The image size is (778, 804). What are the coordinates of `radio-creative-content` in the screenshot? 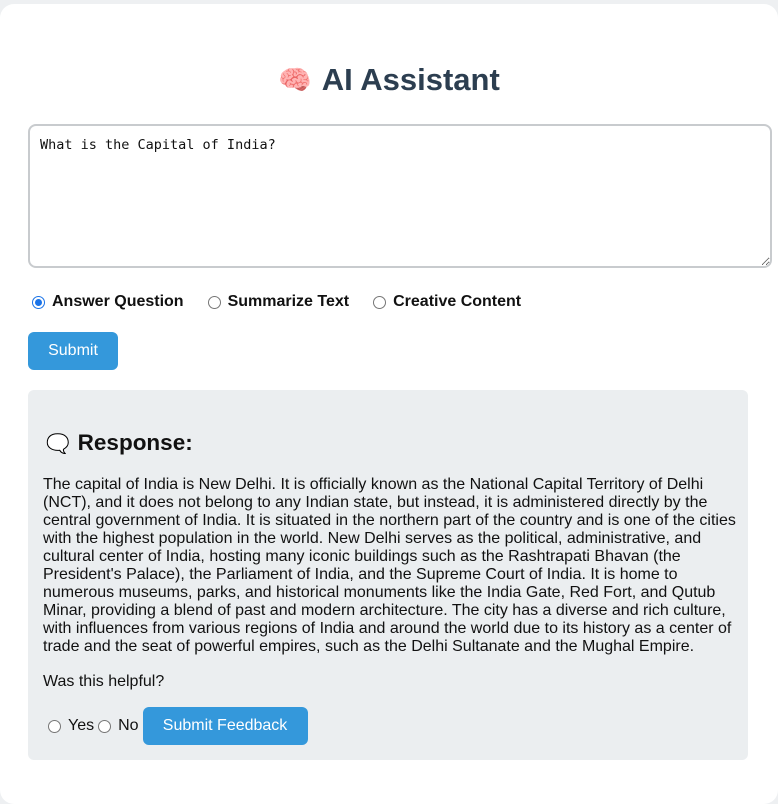 It's located at (380, 302).